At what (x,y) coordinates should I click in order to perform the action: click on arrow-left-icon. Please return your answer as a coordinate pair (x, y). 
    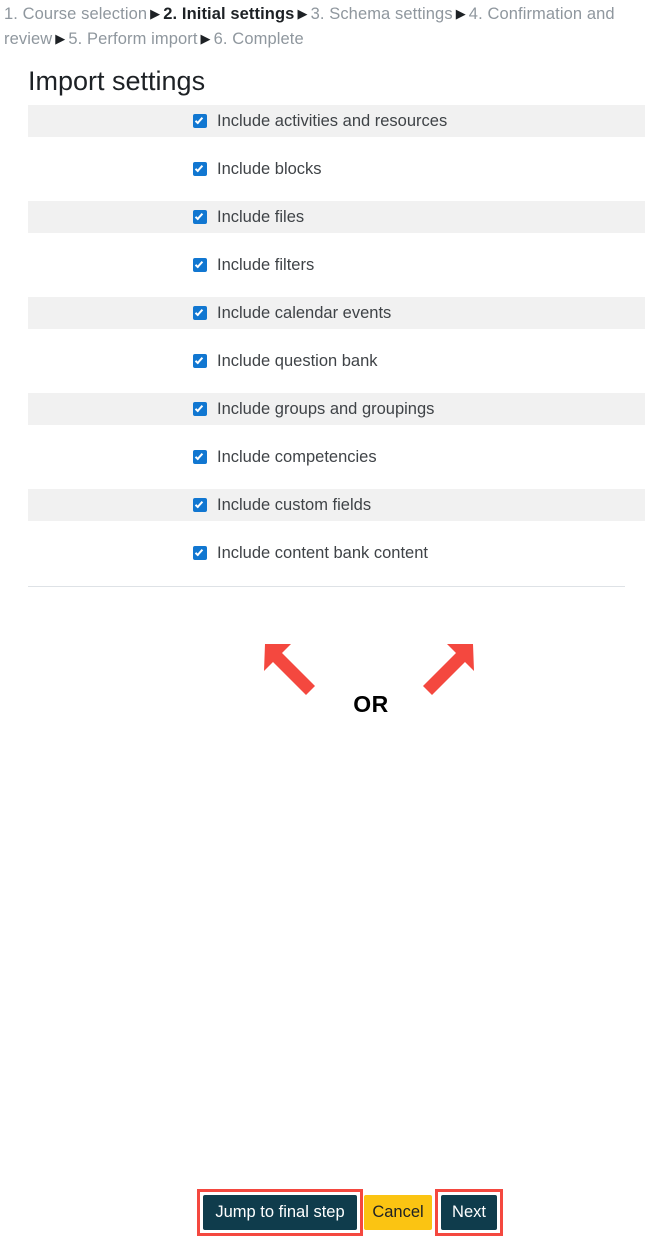
    Looking at the image, I should click on (289, 669).